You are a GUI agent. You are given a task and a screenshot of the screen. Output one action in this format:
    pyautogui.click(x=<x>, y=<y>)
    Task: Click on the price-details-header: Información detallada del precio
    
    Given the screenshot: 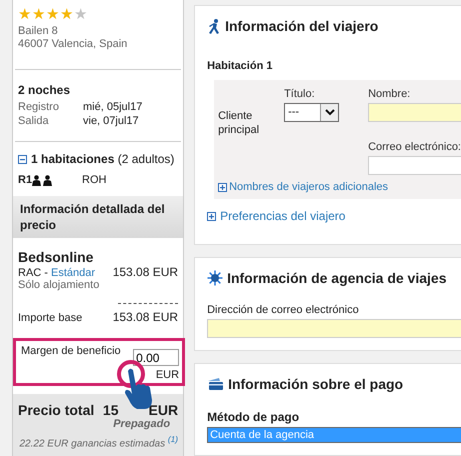 What is the action you would take?
    pyautogui.click(x=98, y=217)
    